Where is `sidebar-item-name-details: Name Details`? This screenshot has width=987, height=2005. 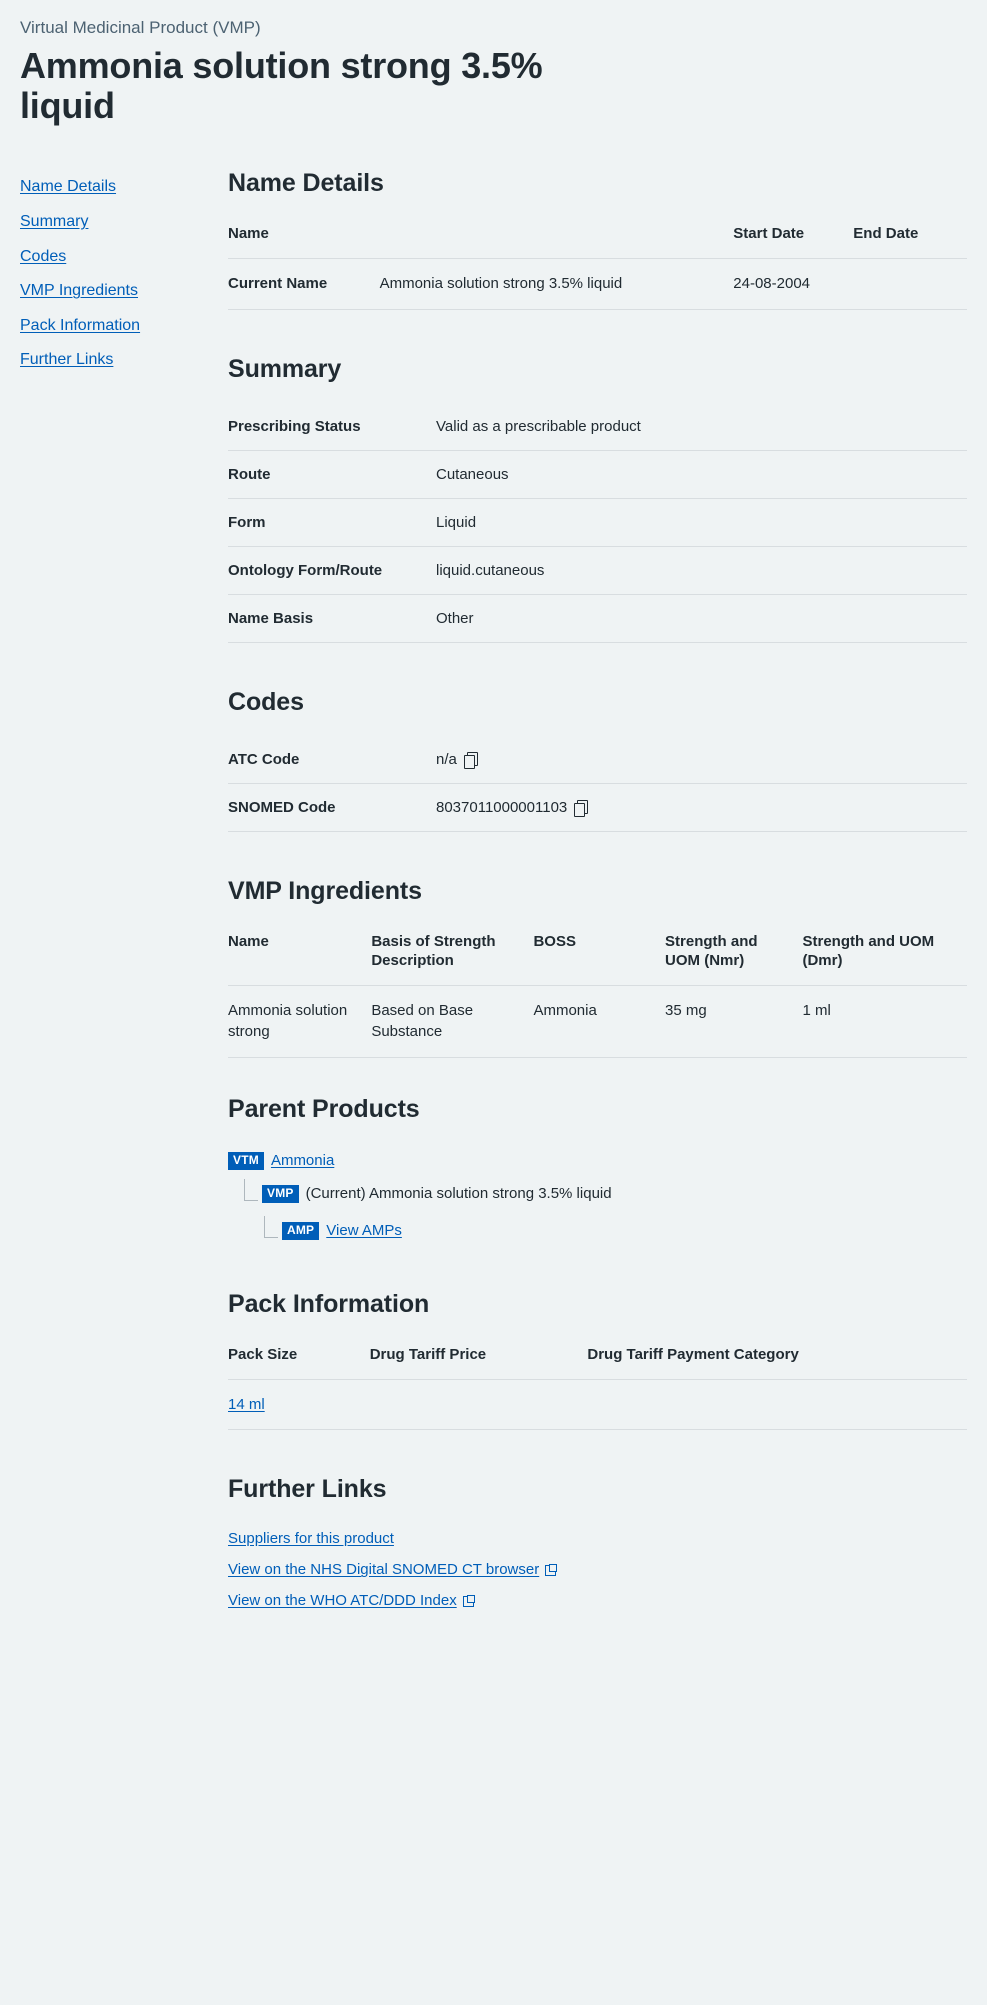 sidebar-item-name-details: Name Details is located at coordinates (68, 187).